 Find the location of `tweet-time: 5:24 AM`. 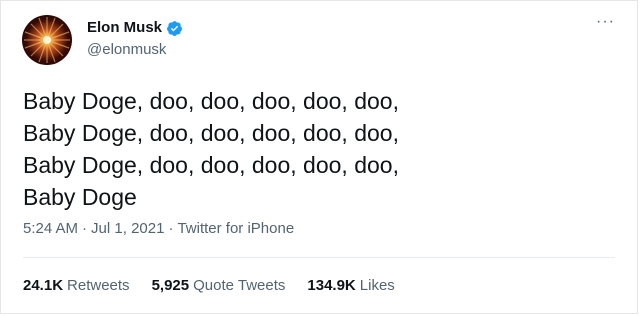

tweet-time: 5:24 AM is located at coordinates (50, 228).